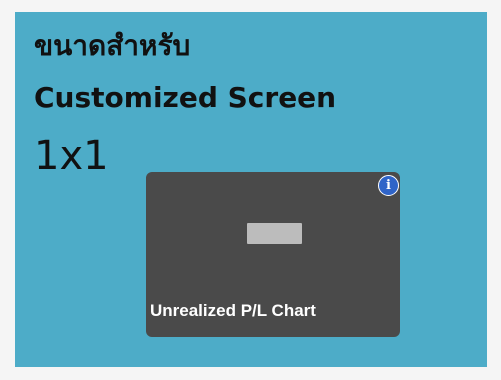  Describe the element at coordinates (71, 156) in the screenshot. I see `size-label: 1x1` at that location.